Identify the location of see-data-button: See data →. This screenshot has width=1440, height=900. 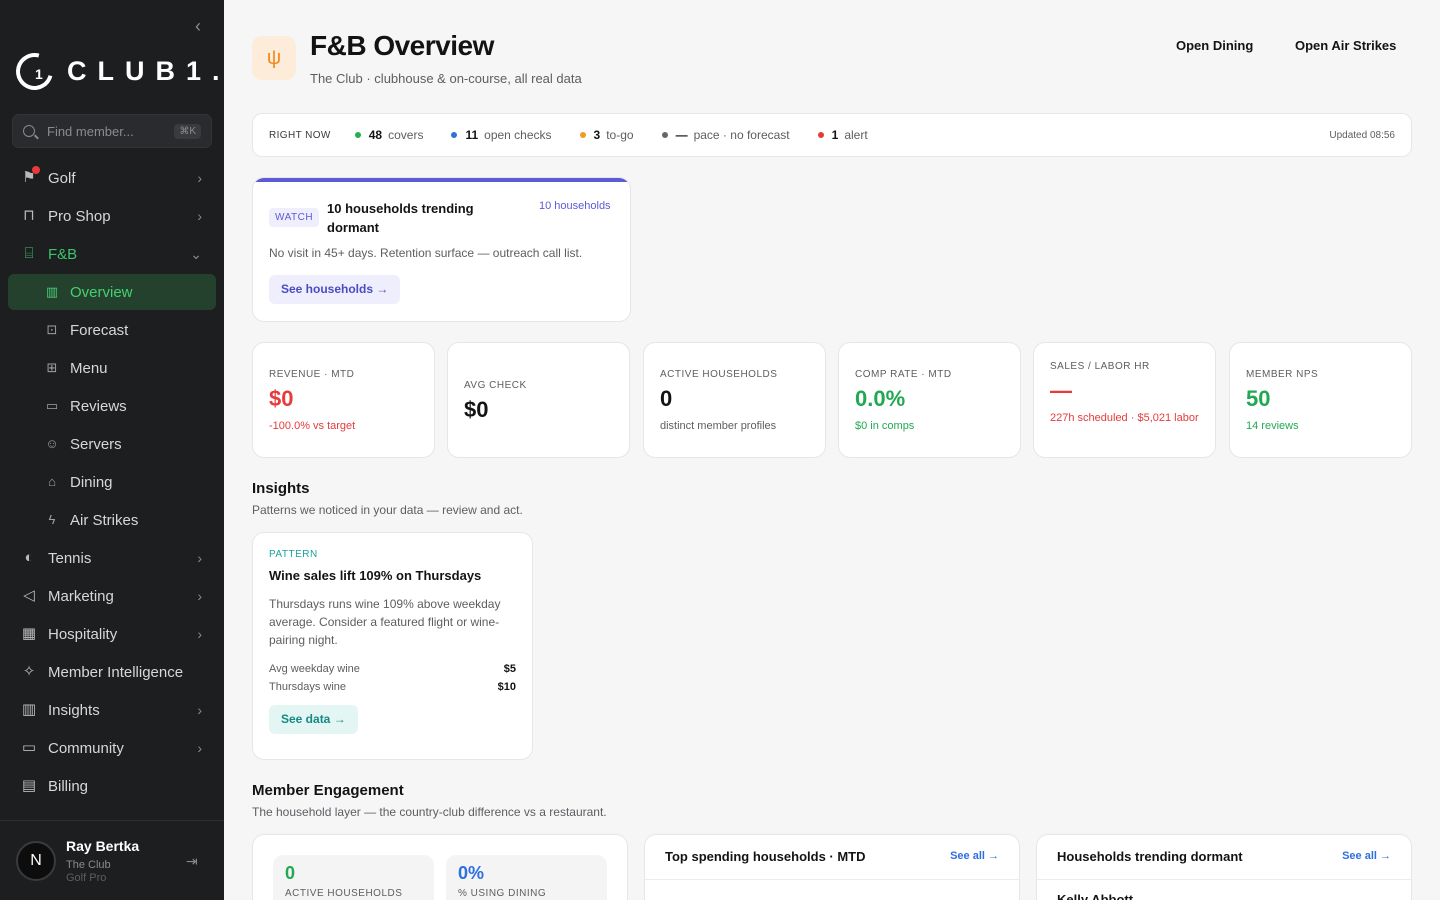
(313, 719).